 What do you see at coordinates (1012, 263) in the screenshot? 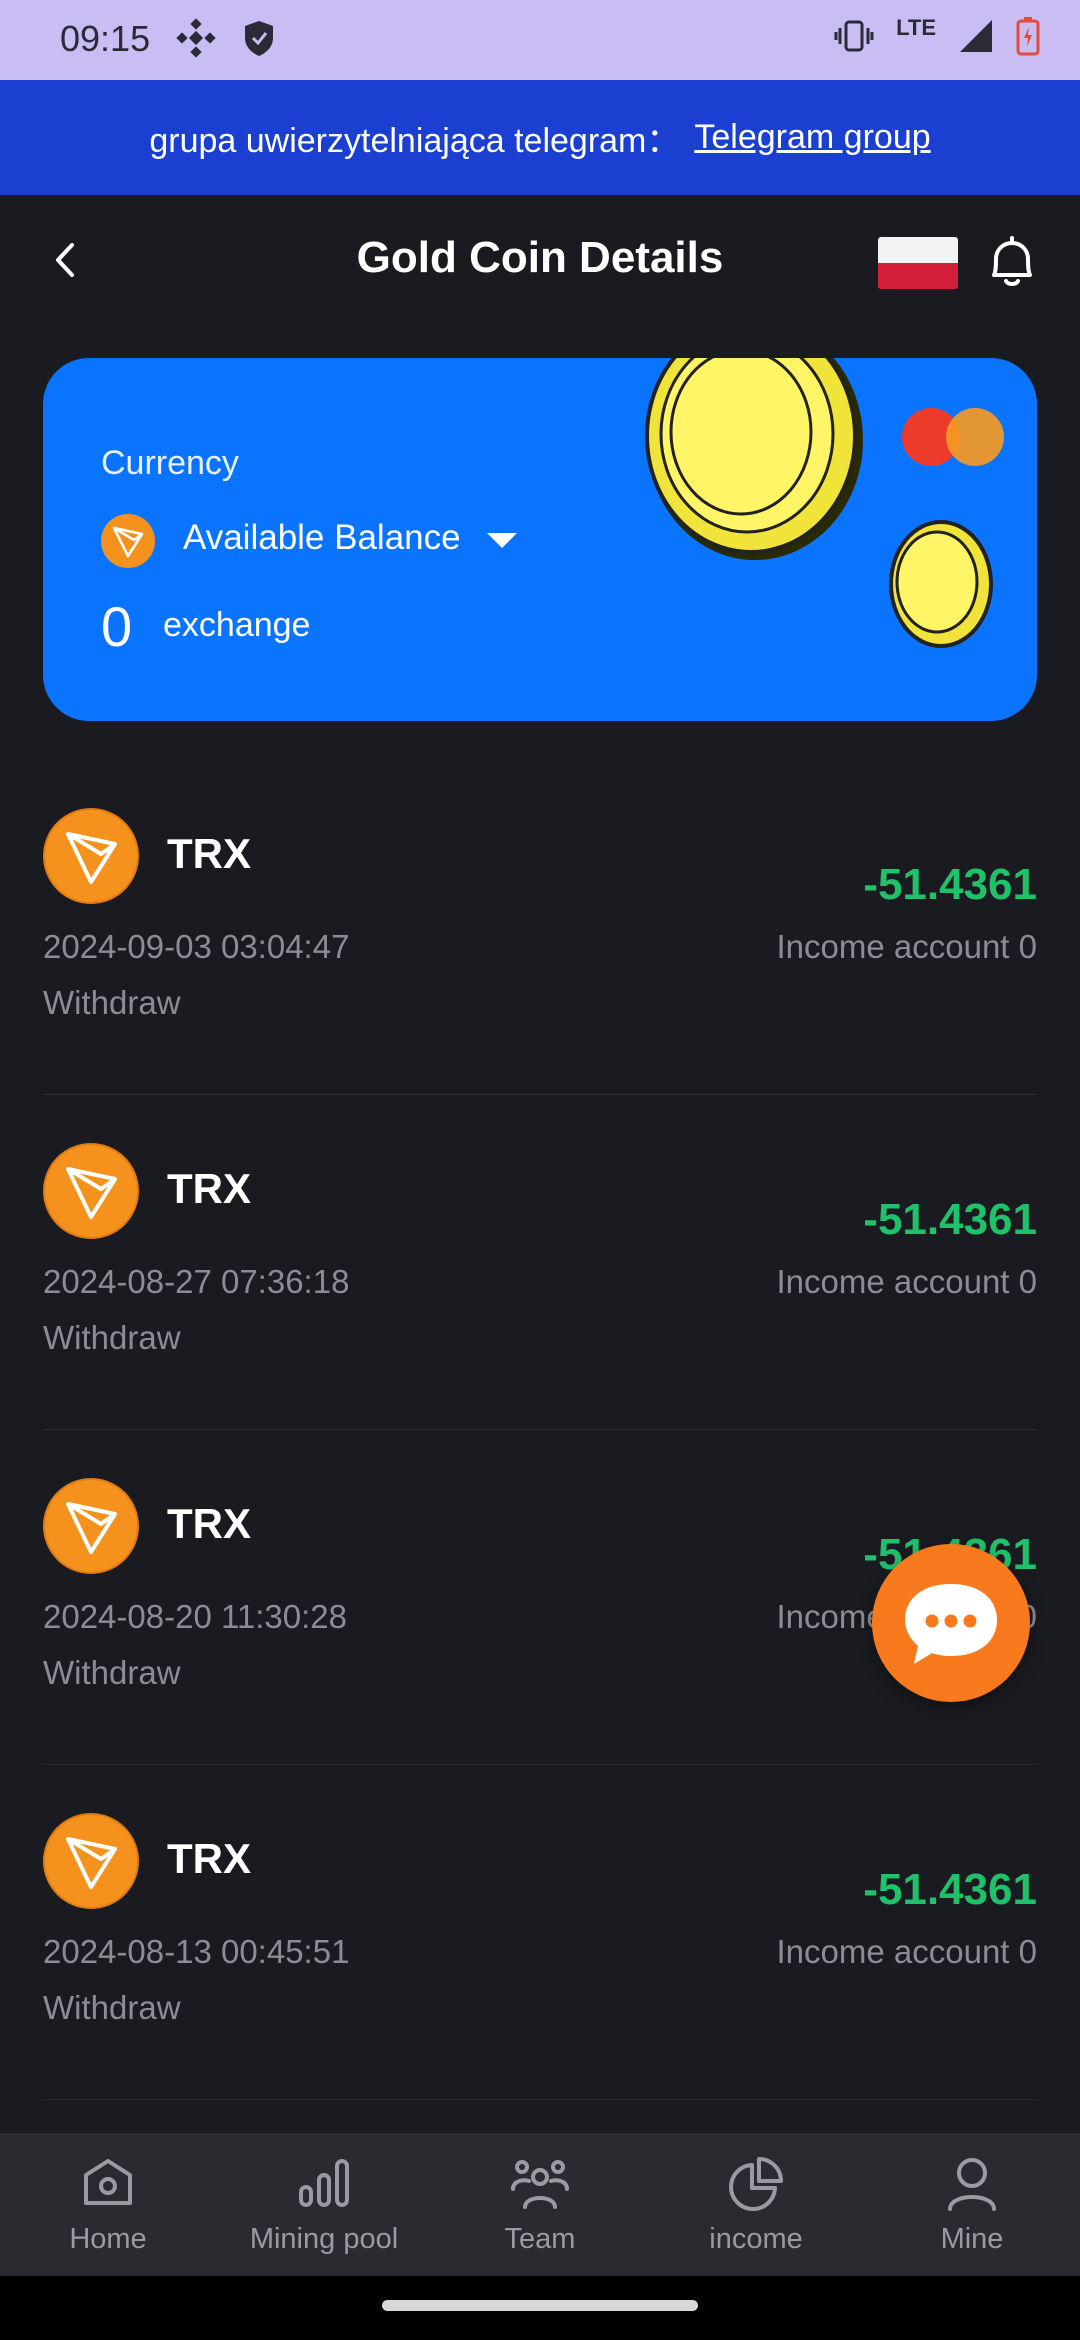
I see `bell-icon` at bounding box center [1012, 263].